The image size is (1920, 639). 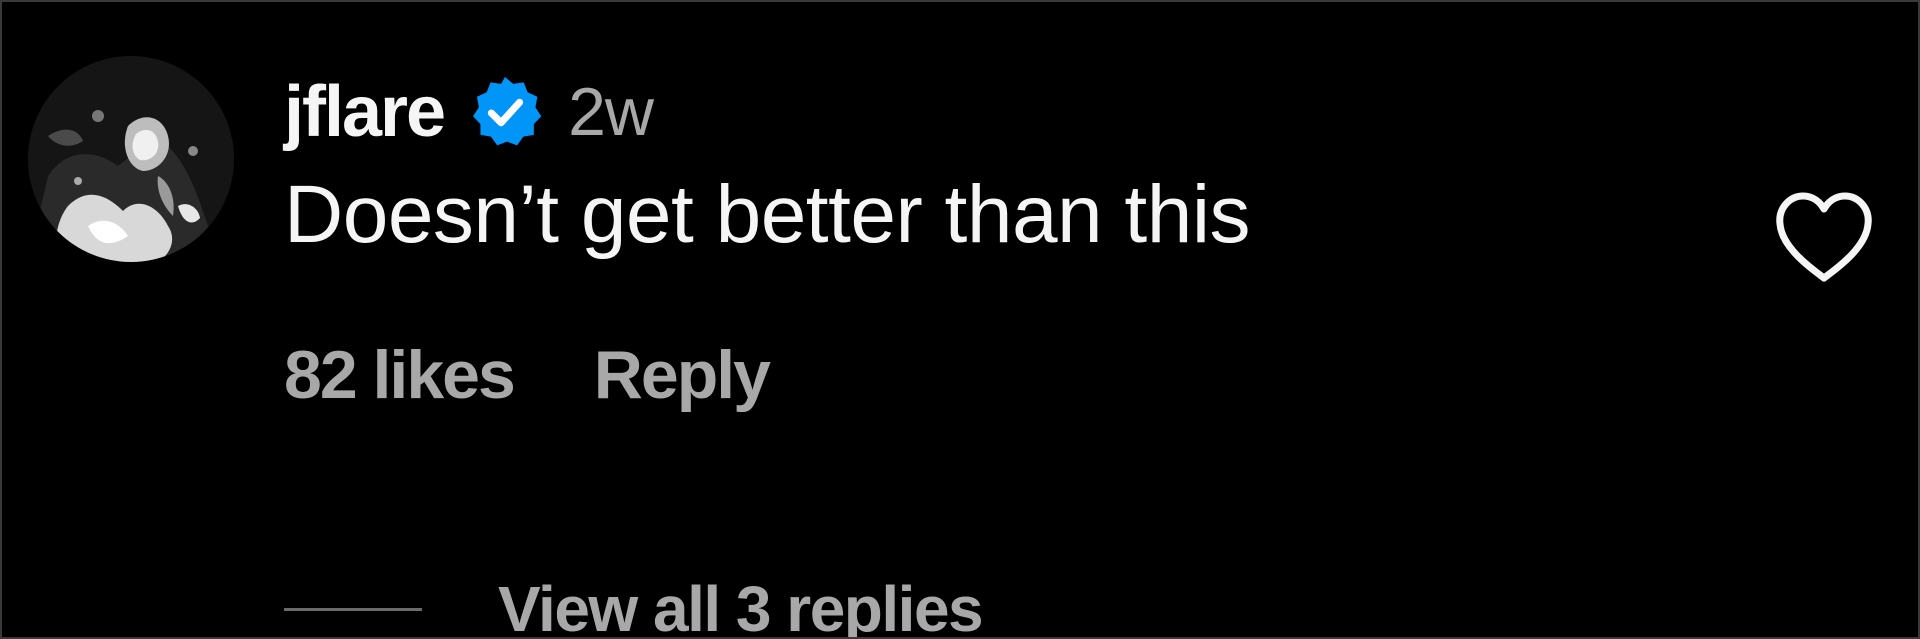 What do you see at coordinates (353, 609) in the screenshot?
I see `replies-divider-line` at bounding box center [353, 609].